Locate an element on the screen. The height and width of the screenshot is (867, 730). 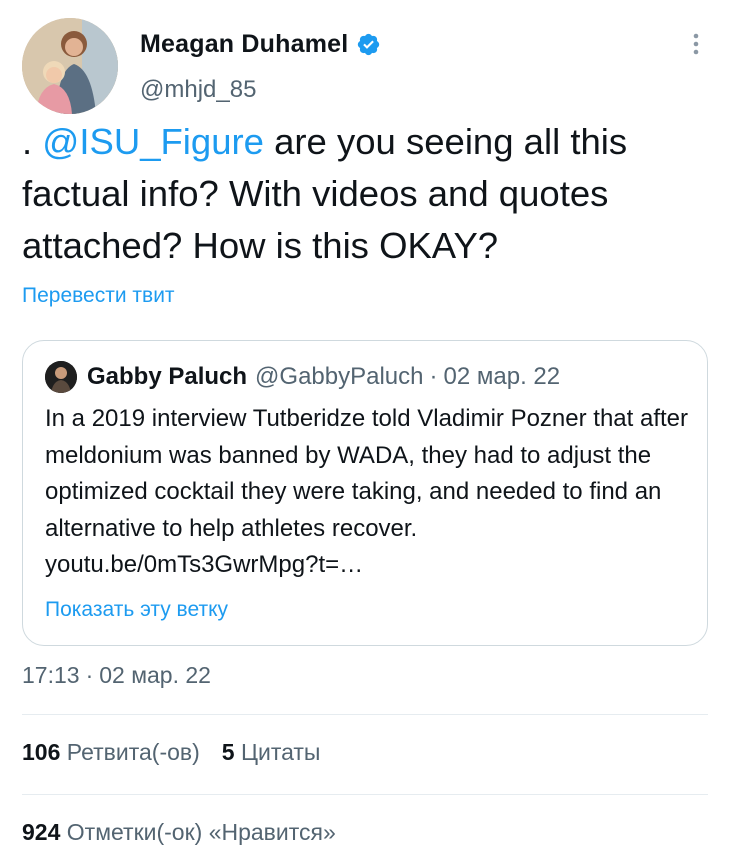
author-handle: @mhjd_85 is located at coordinates (198, 90).